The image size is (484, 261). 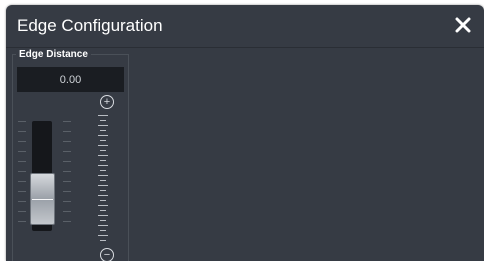 I want to click on slider-scale, so click(x=103, y=180).